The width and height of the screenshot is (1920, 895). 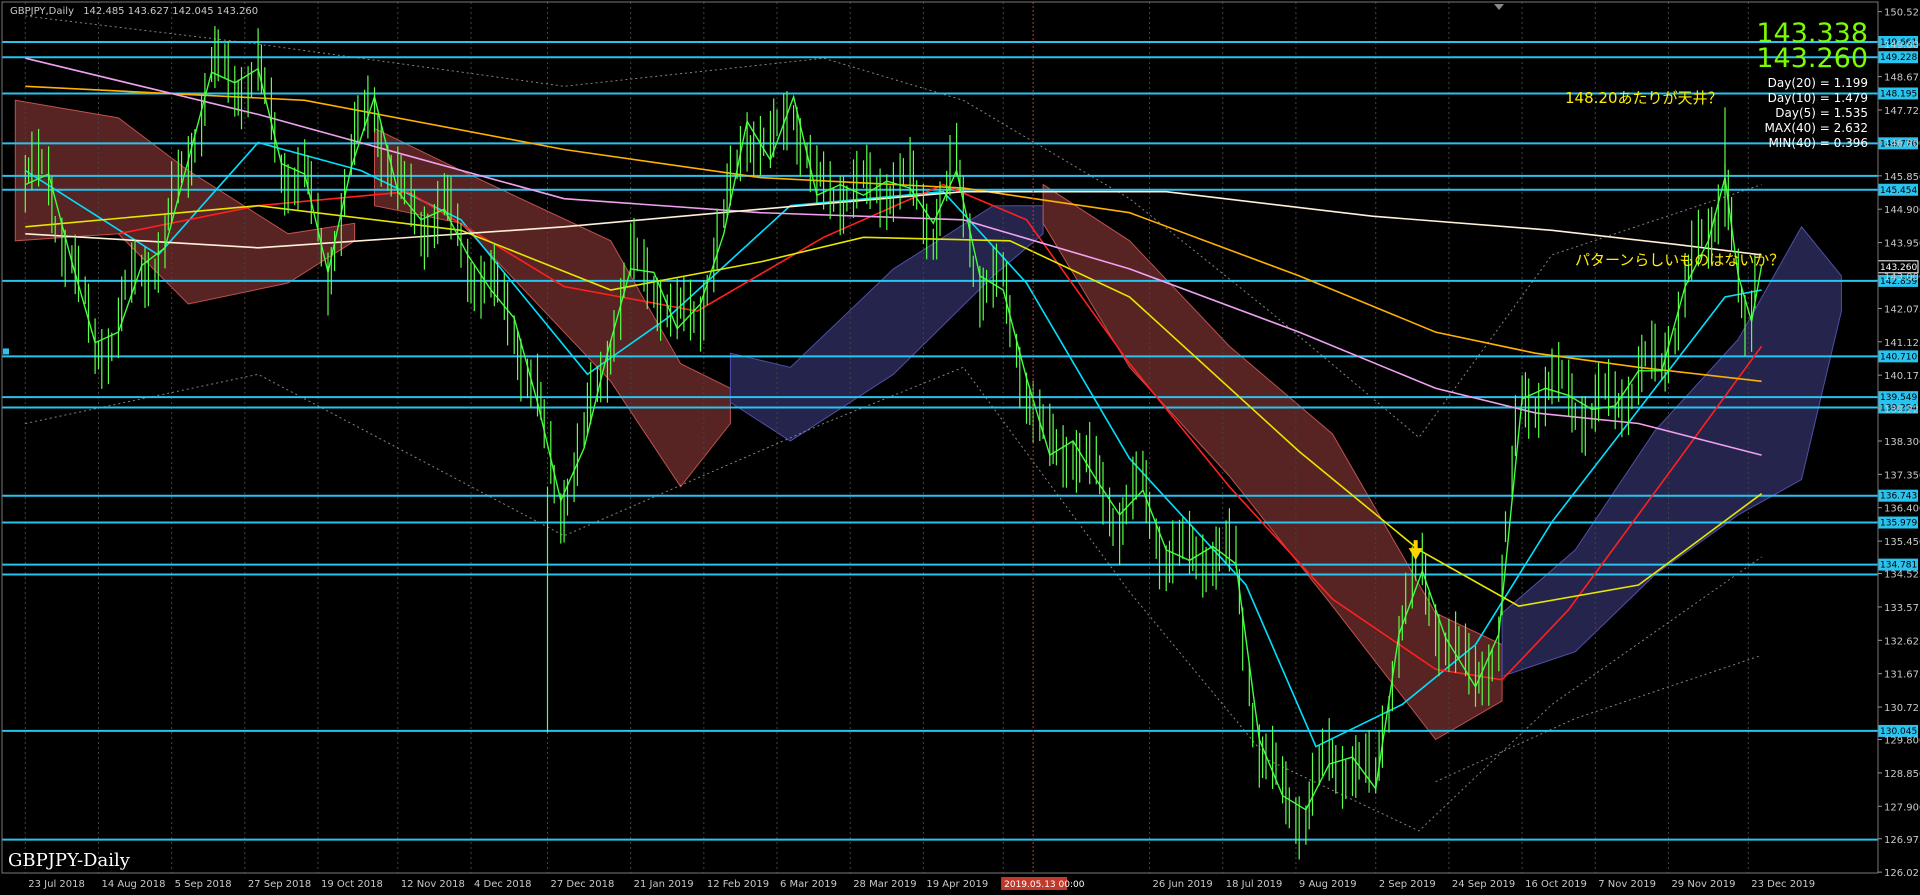 I want to click on x-tick-label: 2 Sep 2019, so click(x=1407, y=884).